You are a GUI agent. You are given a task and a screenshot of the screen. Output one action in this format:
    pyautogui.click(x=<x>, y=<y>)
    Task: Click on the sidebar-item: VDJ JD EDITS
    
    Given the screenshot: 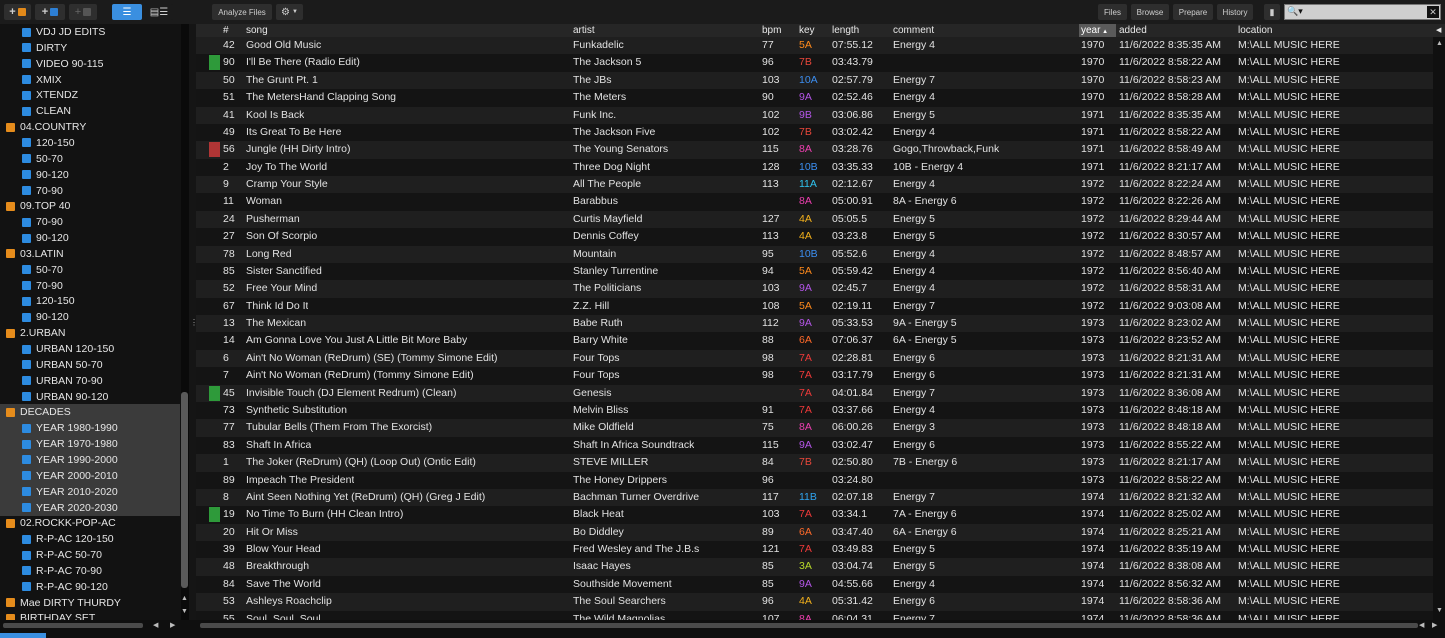 What is the action you would take?
    pyautogui.click(x=90, y=32)
    